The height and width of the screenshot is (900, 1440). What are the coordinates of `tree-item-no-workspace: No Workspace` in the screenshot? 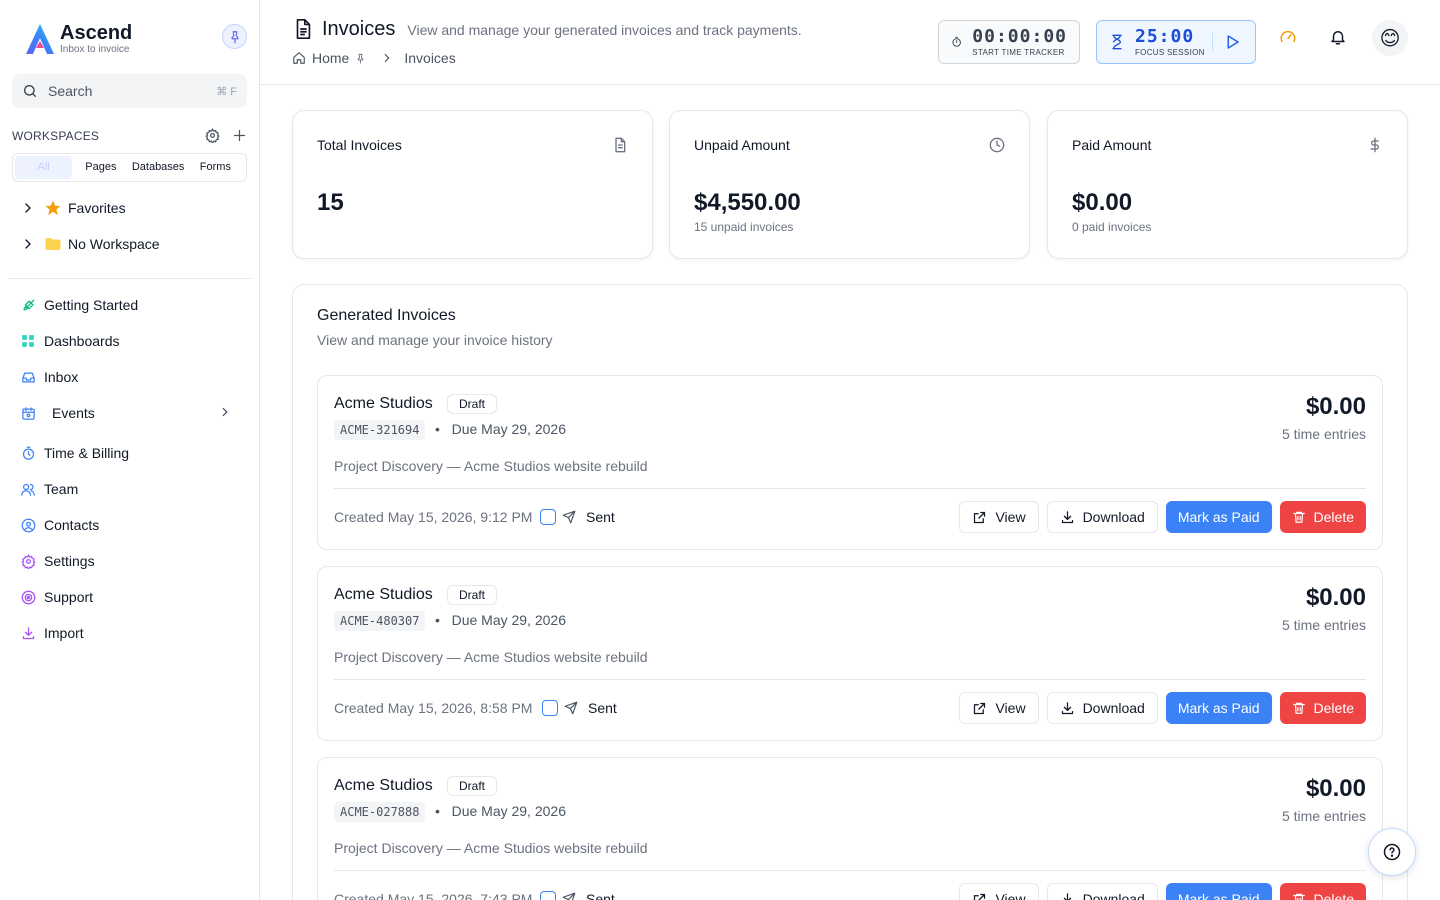 It's located at (90, 244).